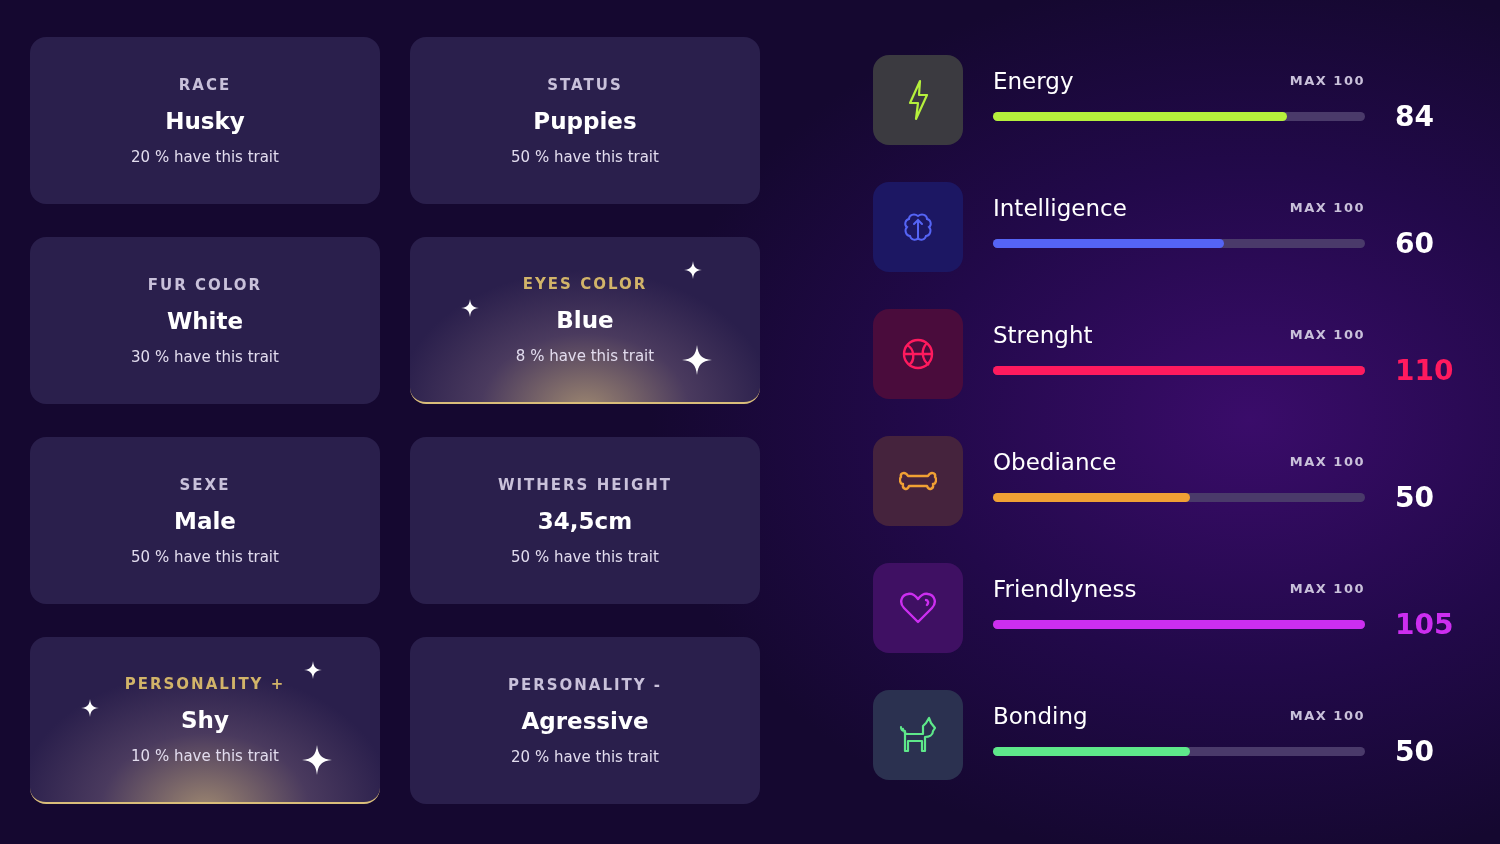 This screenshot has width=1500, height=844. What do you see at coordinates (1414, 116) in the screenshot?
I see `stat-value: 84` at bounding box center [1414, 116].